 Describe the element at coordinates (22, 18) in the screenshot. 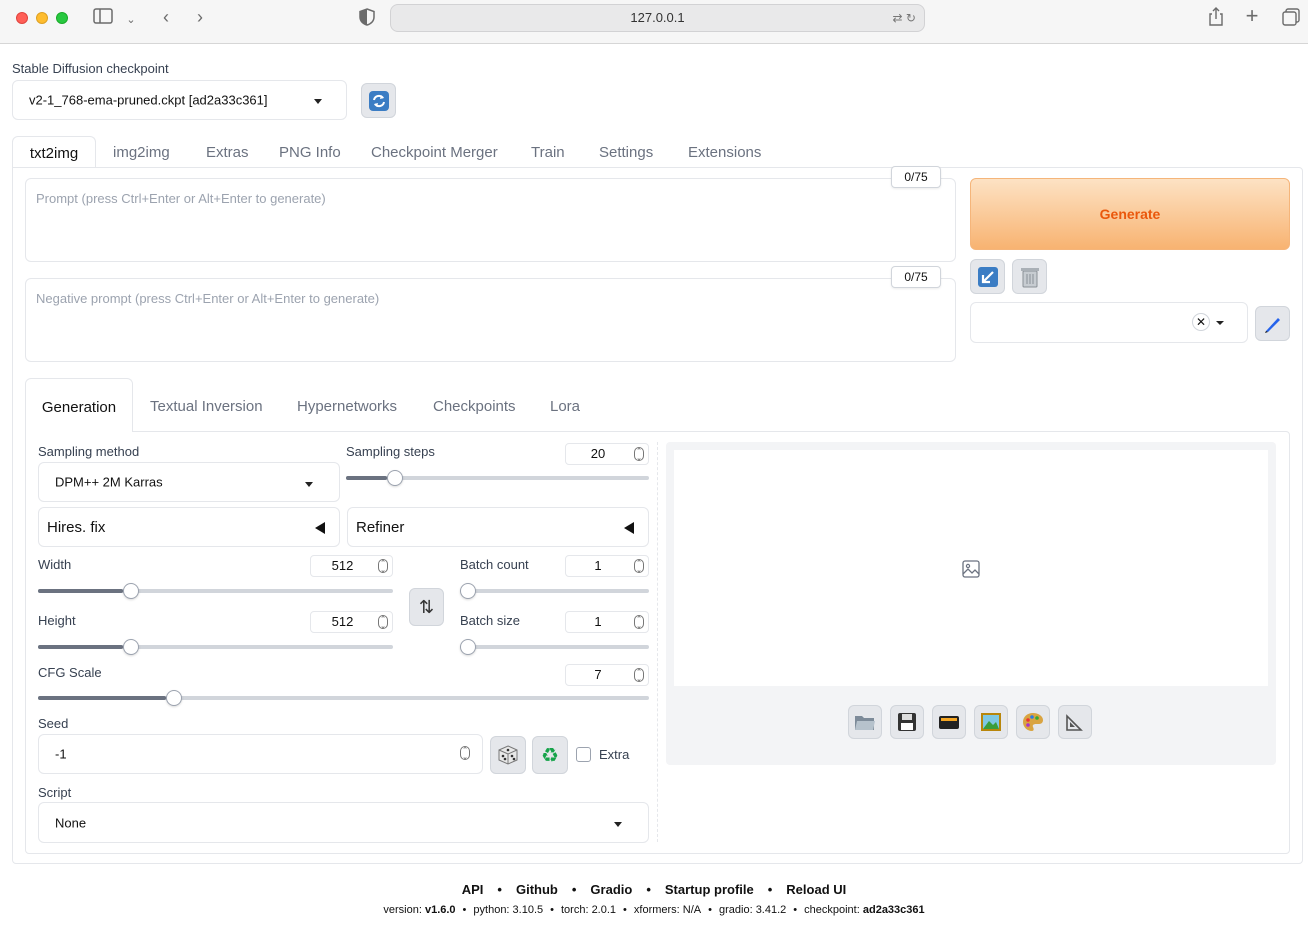

I see `close-window-button` at that location.